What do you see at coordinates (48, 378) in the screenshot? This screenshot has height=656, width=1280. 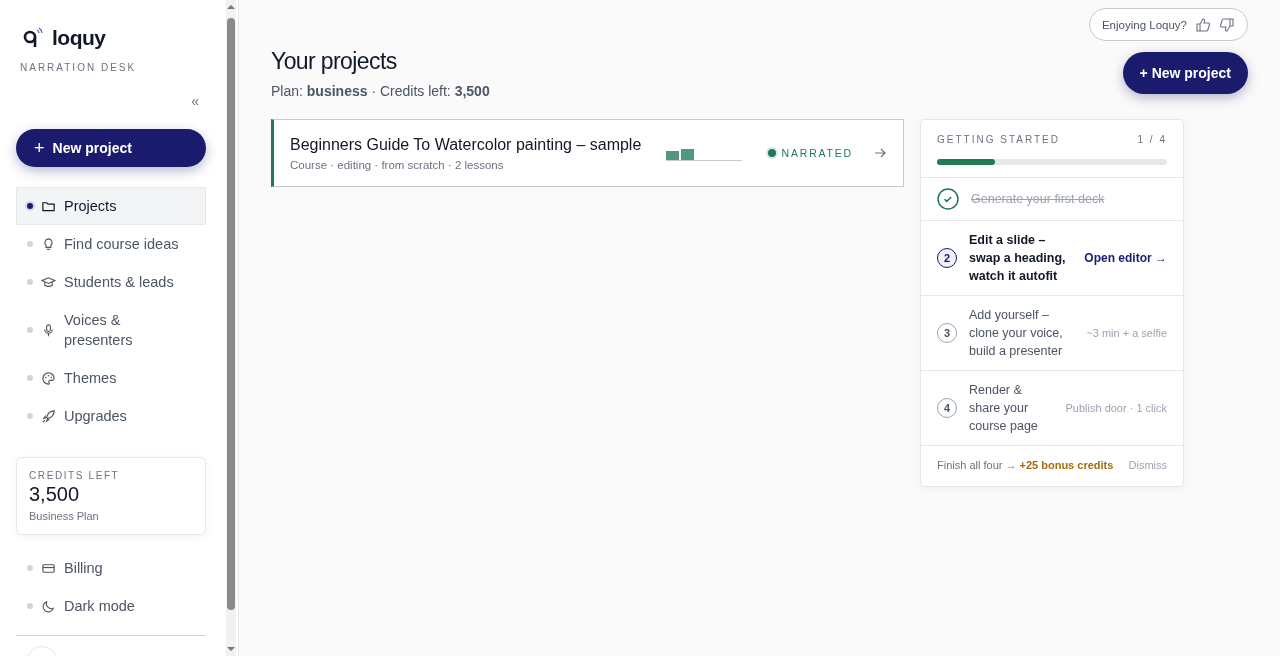 I see `palette-icon` at bounding box center [48, 378].